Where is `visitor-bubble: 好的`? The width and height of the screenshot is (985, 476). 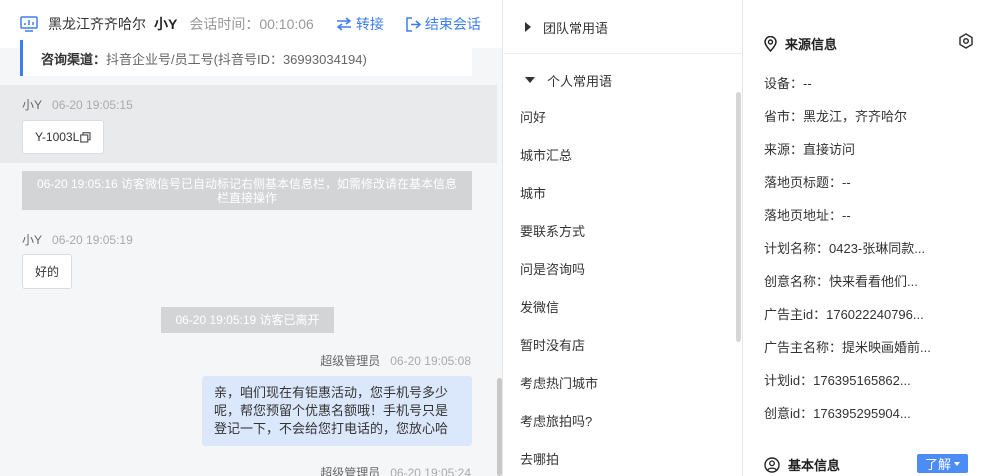
visitor-bubble: 好的 is located at coordinates (47, 271).